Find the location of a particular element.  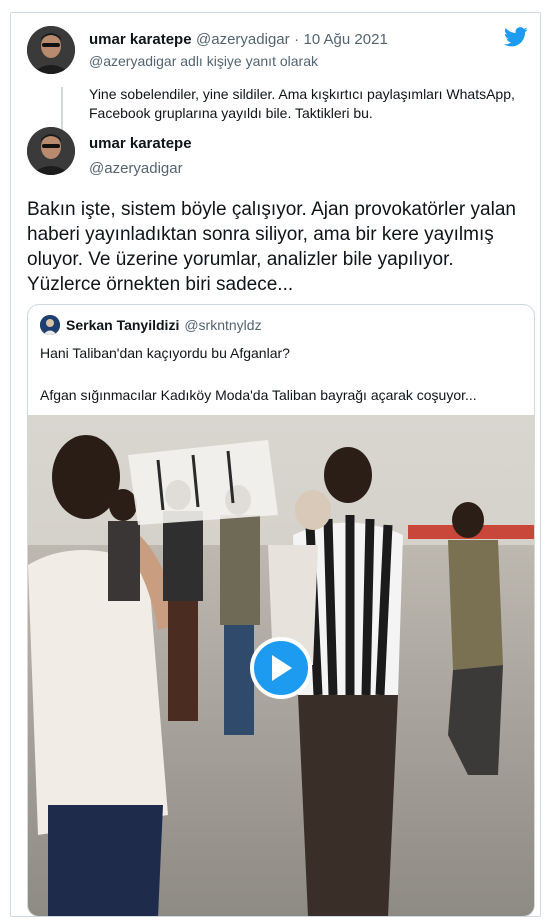

thread-connector-line is located at coordinates (62, 109).